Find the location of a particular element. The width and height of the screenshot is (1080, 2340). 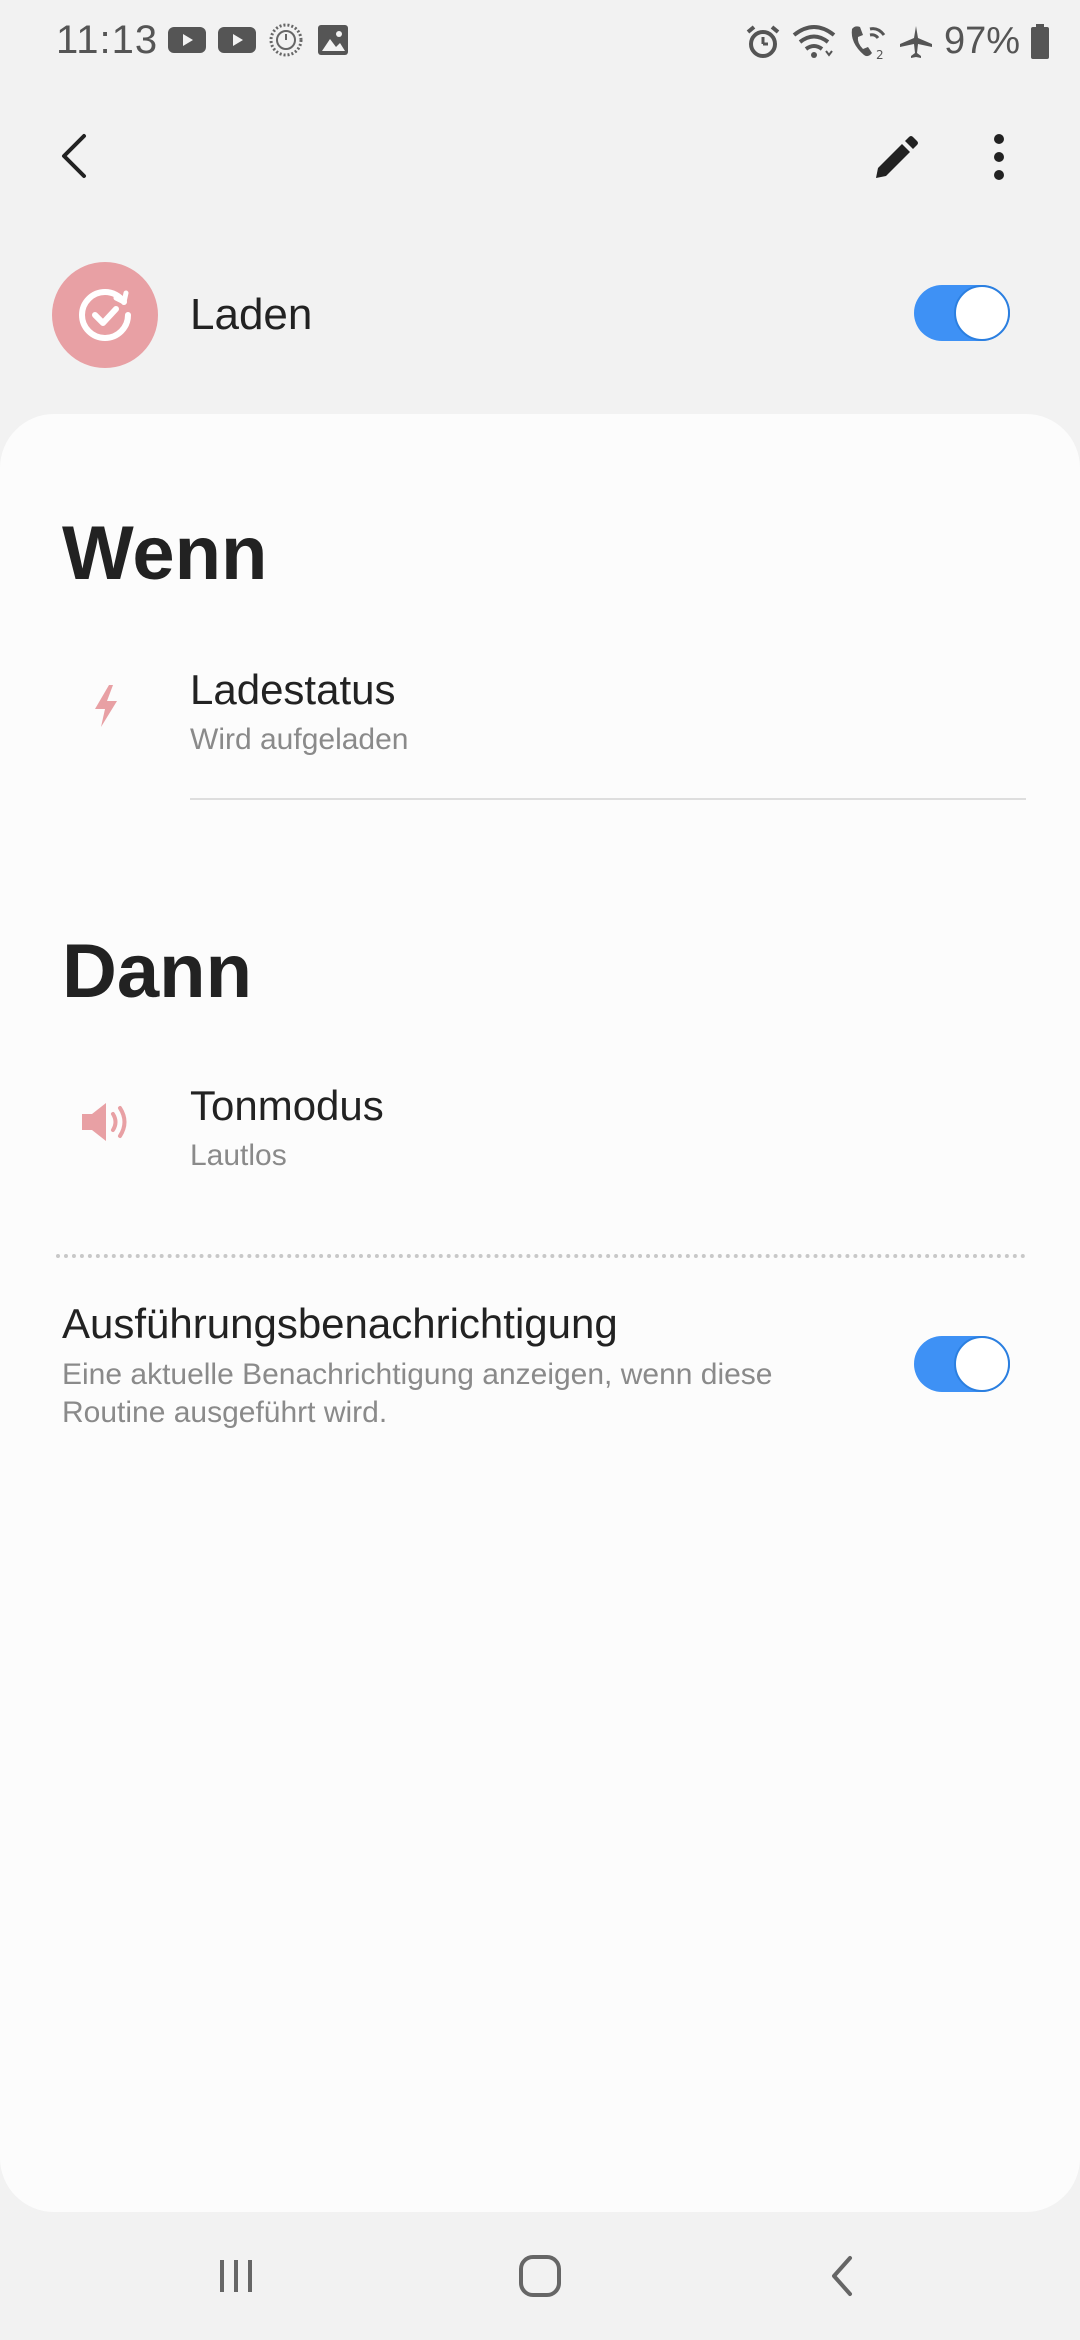

charging-bolt-icon is located at coordinates (106, 706).